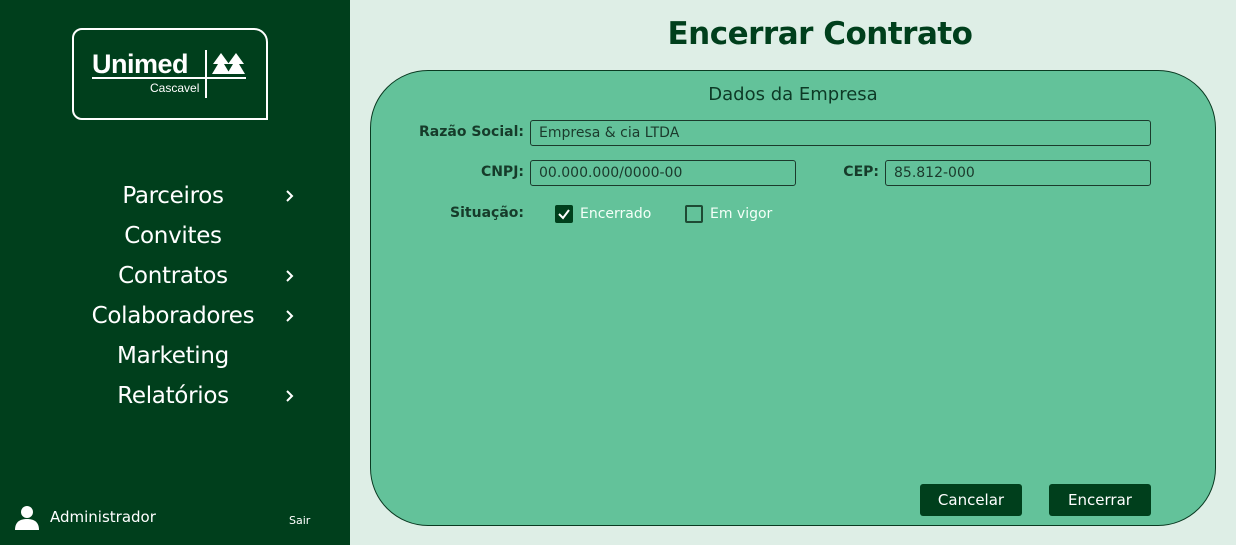  I want to click on em-vigor-checkbox, so click(694, 214).